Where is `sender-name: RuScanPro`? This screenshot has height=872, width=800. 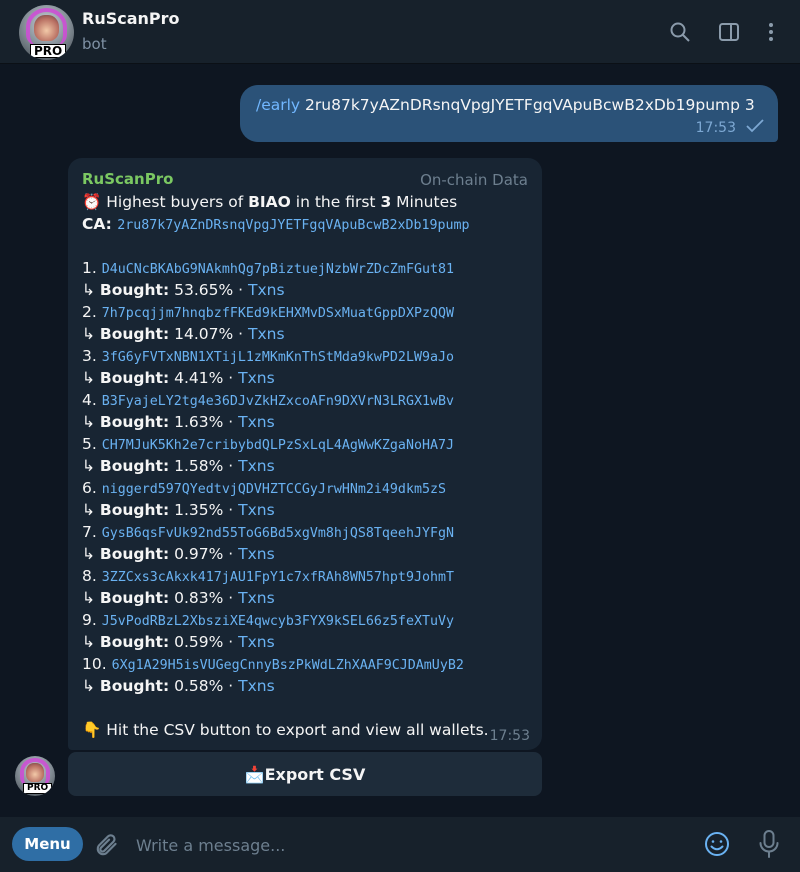 sender-name: RuScanPro is located at coordinates (127, 179).